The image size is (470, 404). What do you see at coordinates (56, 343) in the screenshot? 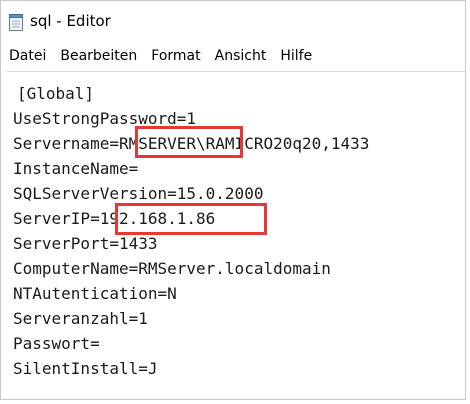
I see `editor-line: Passwort=` at bounding box center [56, 343].